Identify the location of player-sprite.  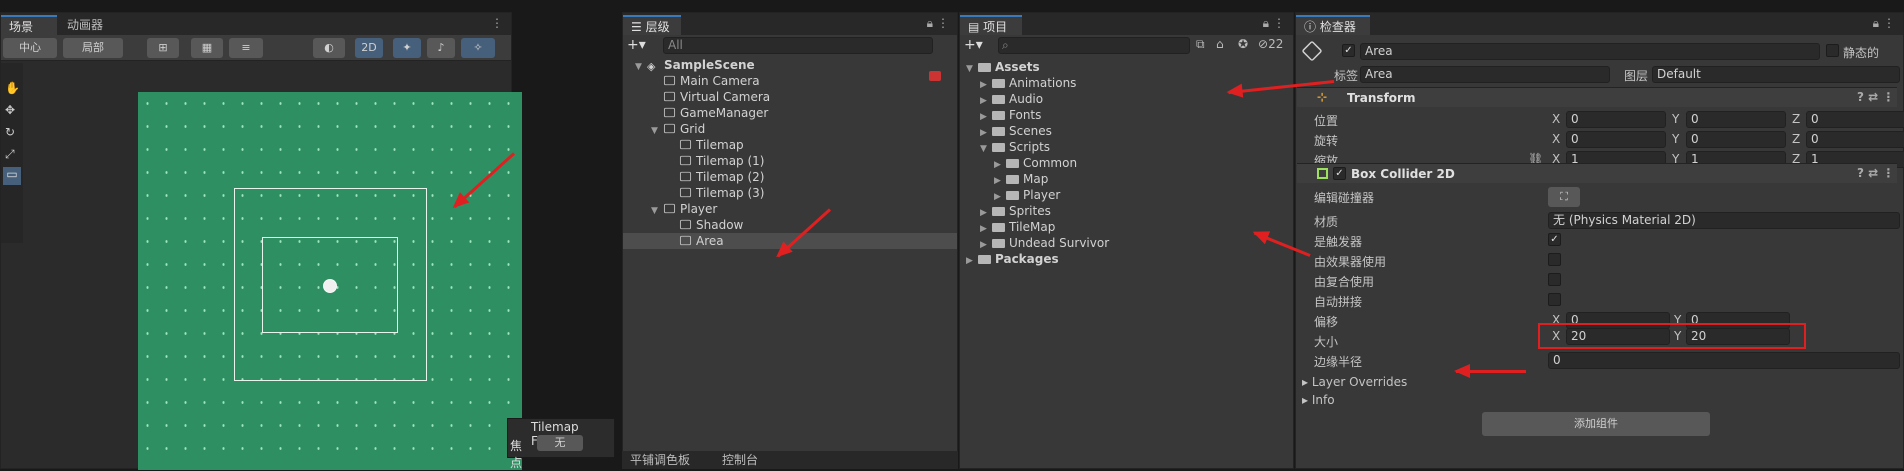
(330, 286).